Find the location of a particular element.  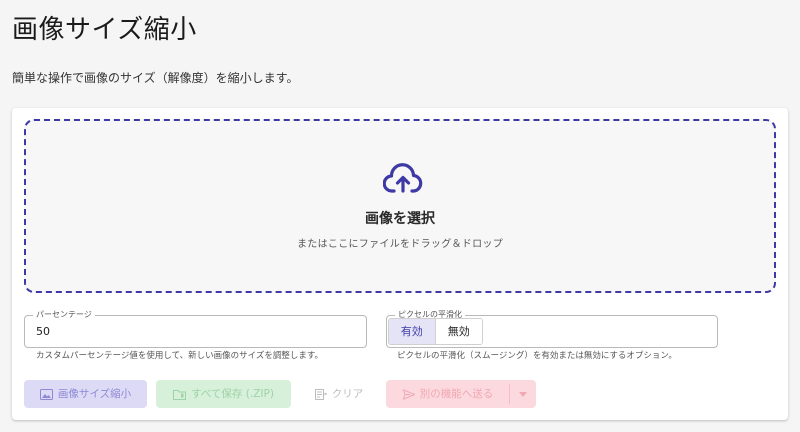

chevron-down-icon is located at coordinates (523, 394).